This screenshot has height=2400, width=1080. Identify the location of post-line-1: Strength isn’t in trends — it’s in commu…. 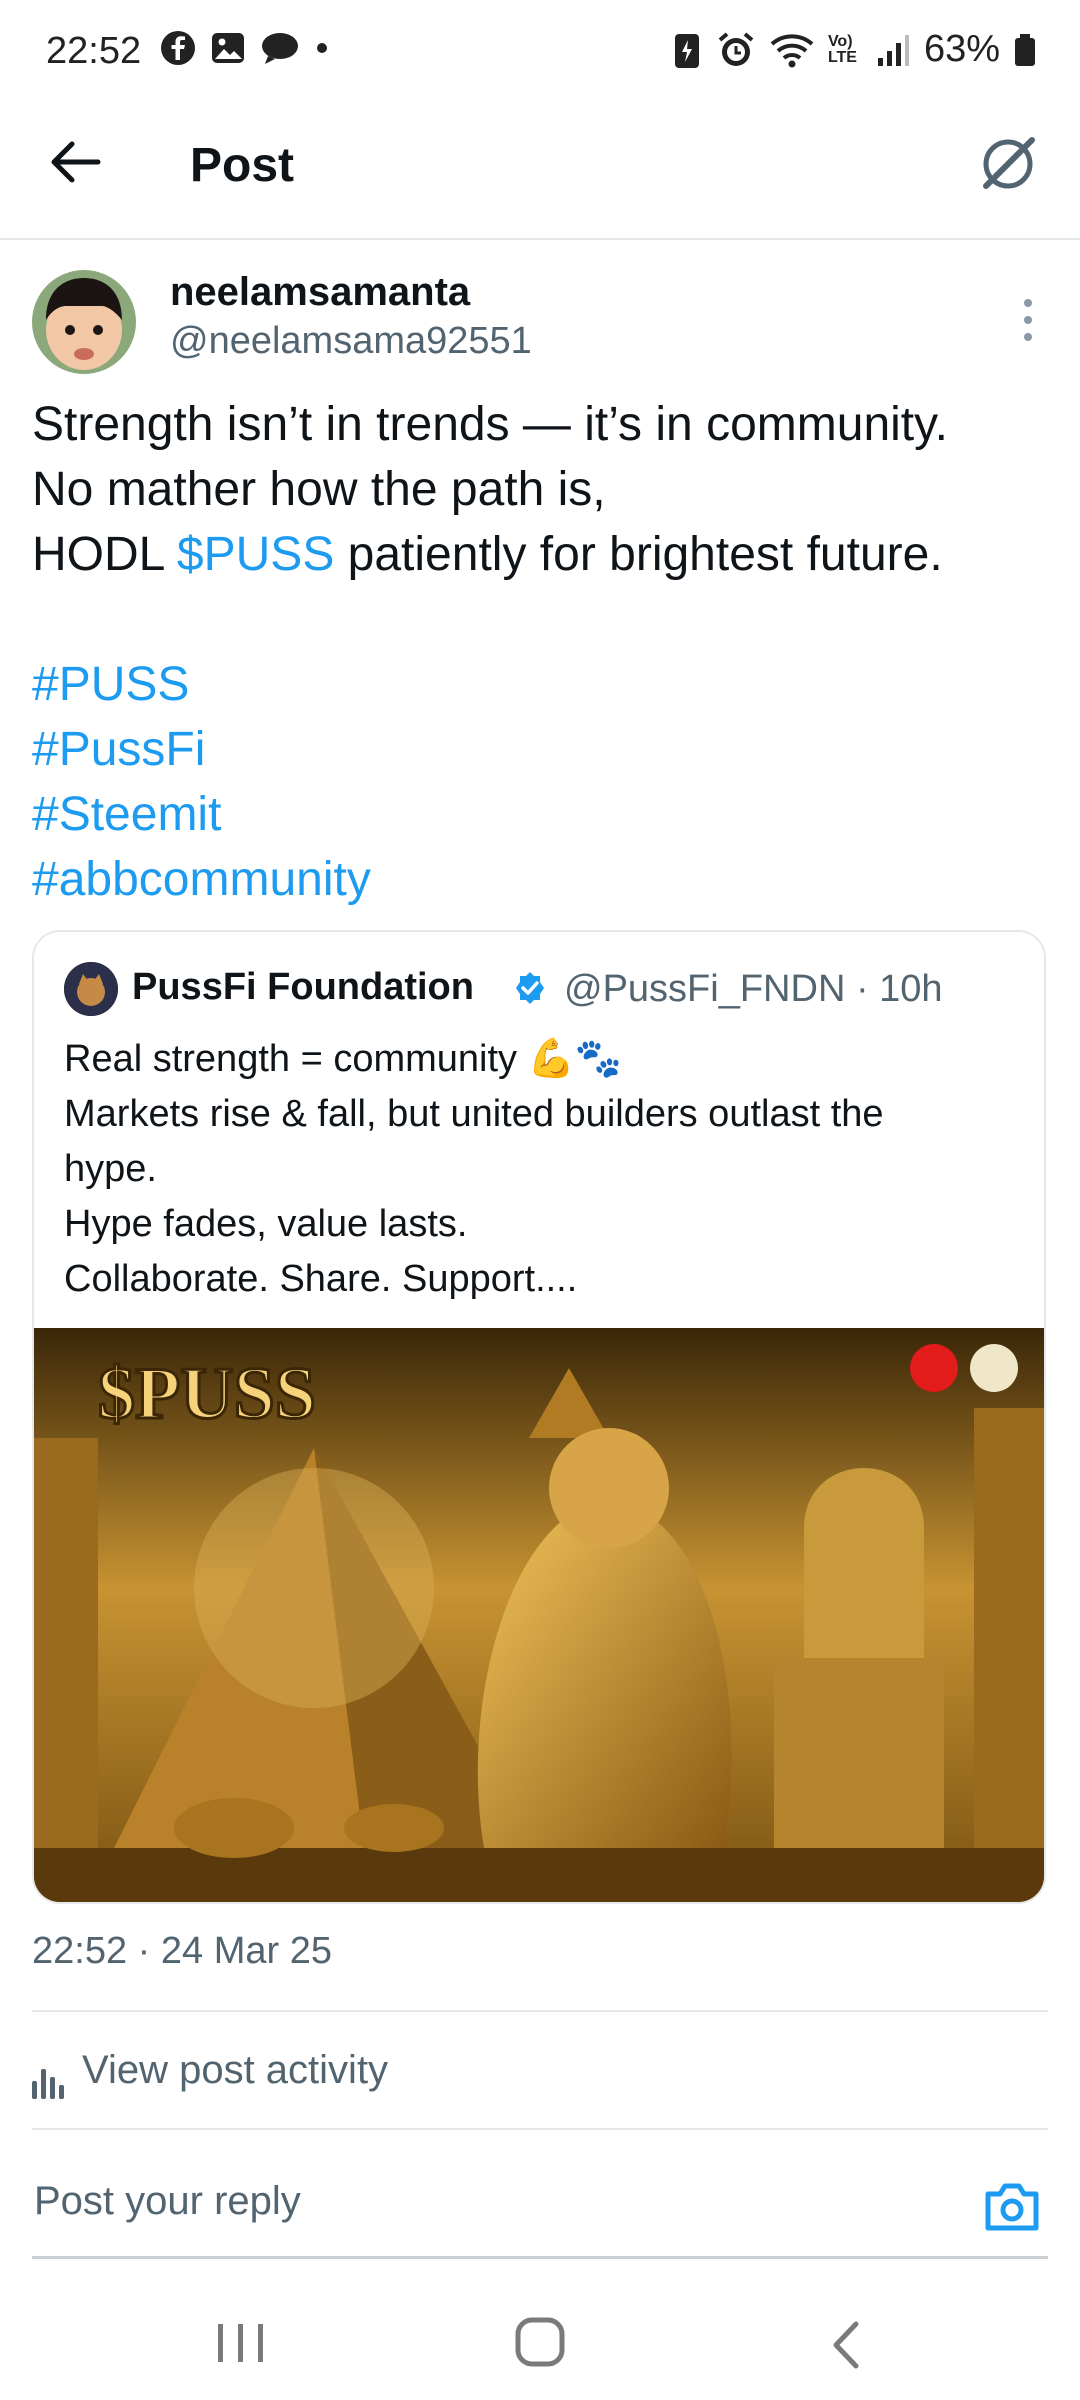
(490, 424).